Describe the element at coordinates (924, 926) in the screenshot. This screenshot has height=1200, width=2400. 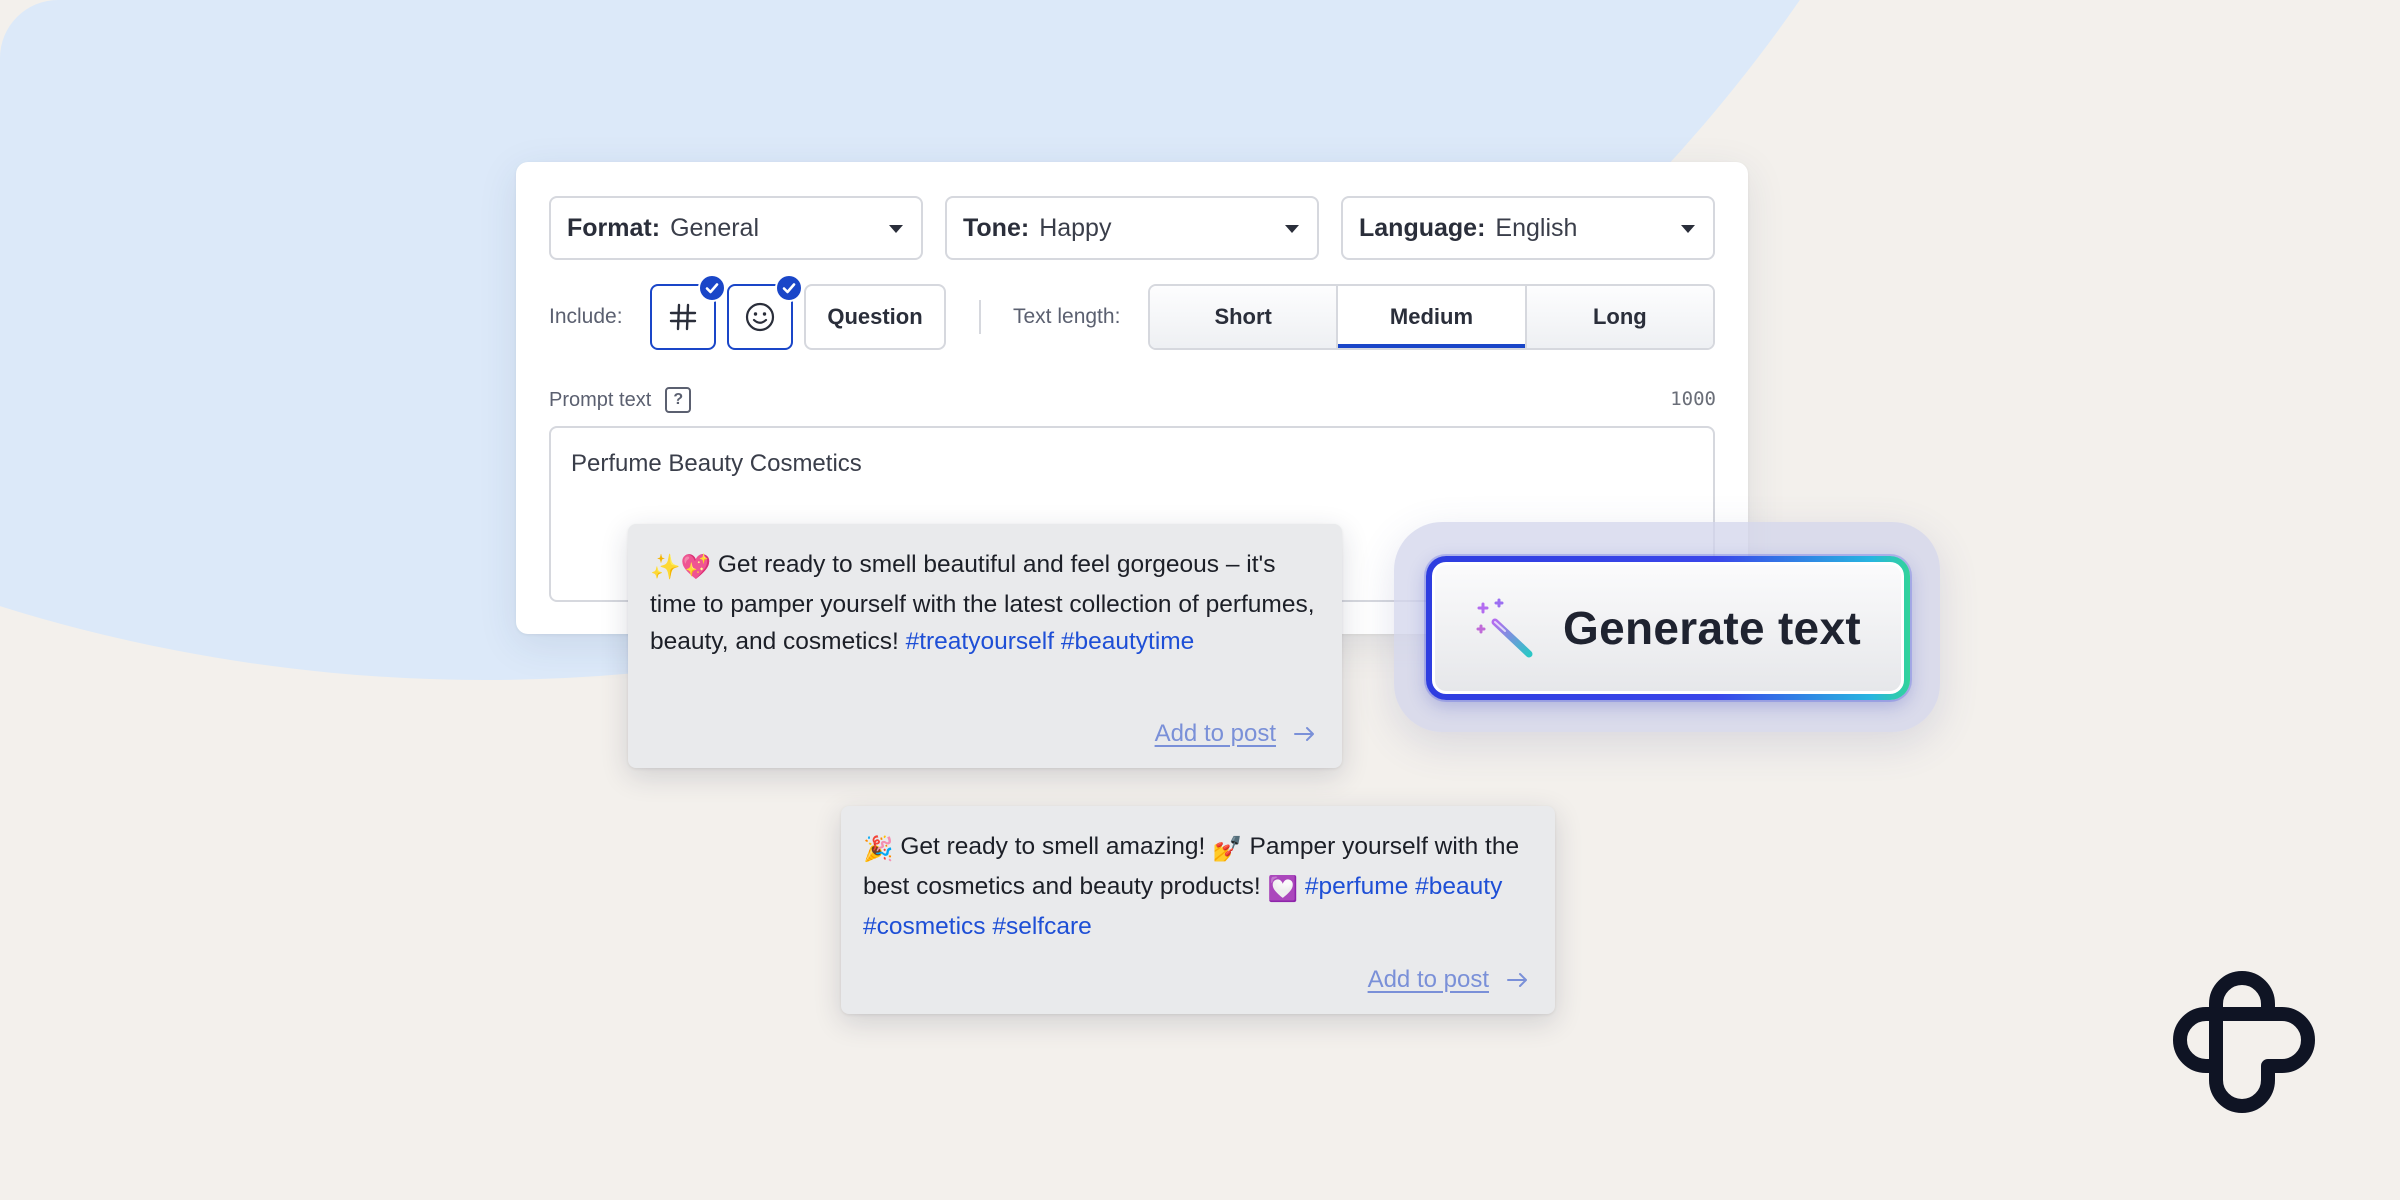
I see `hashtag: #cosmetics` at that location.